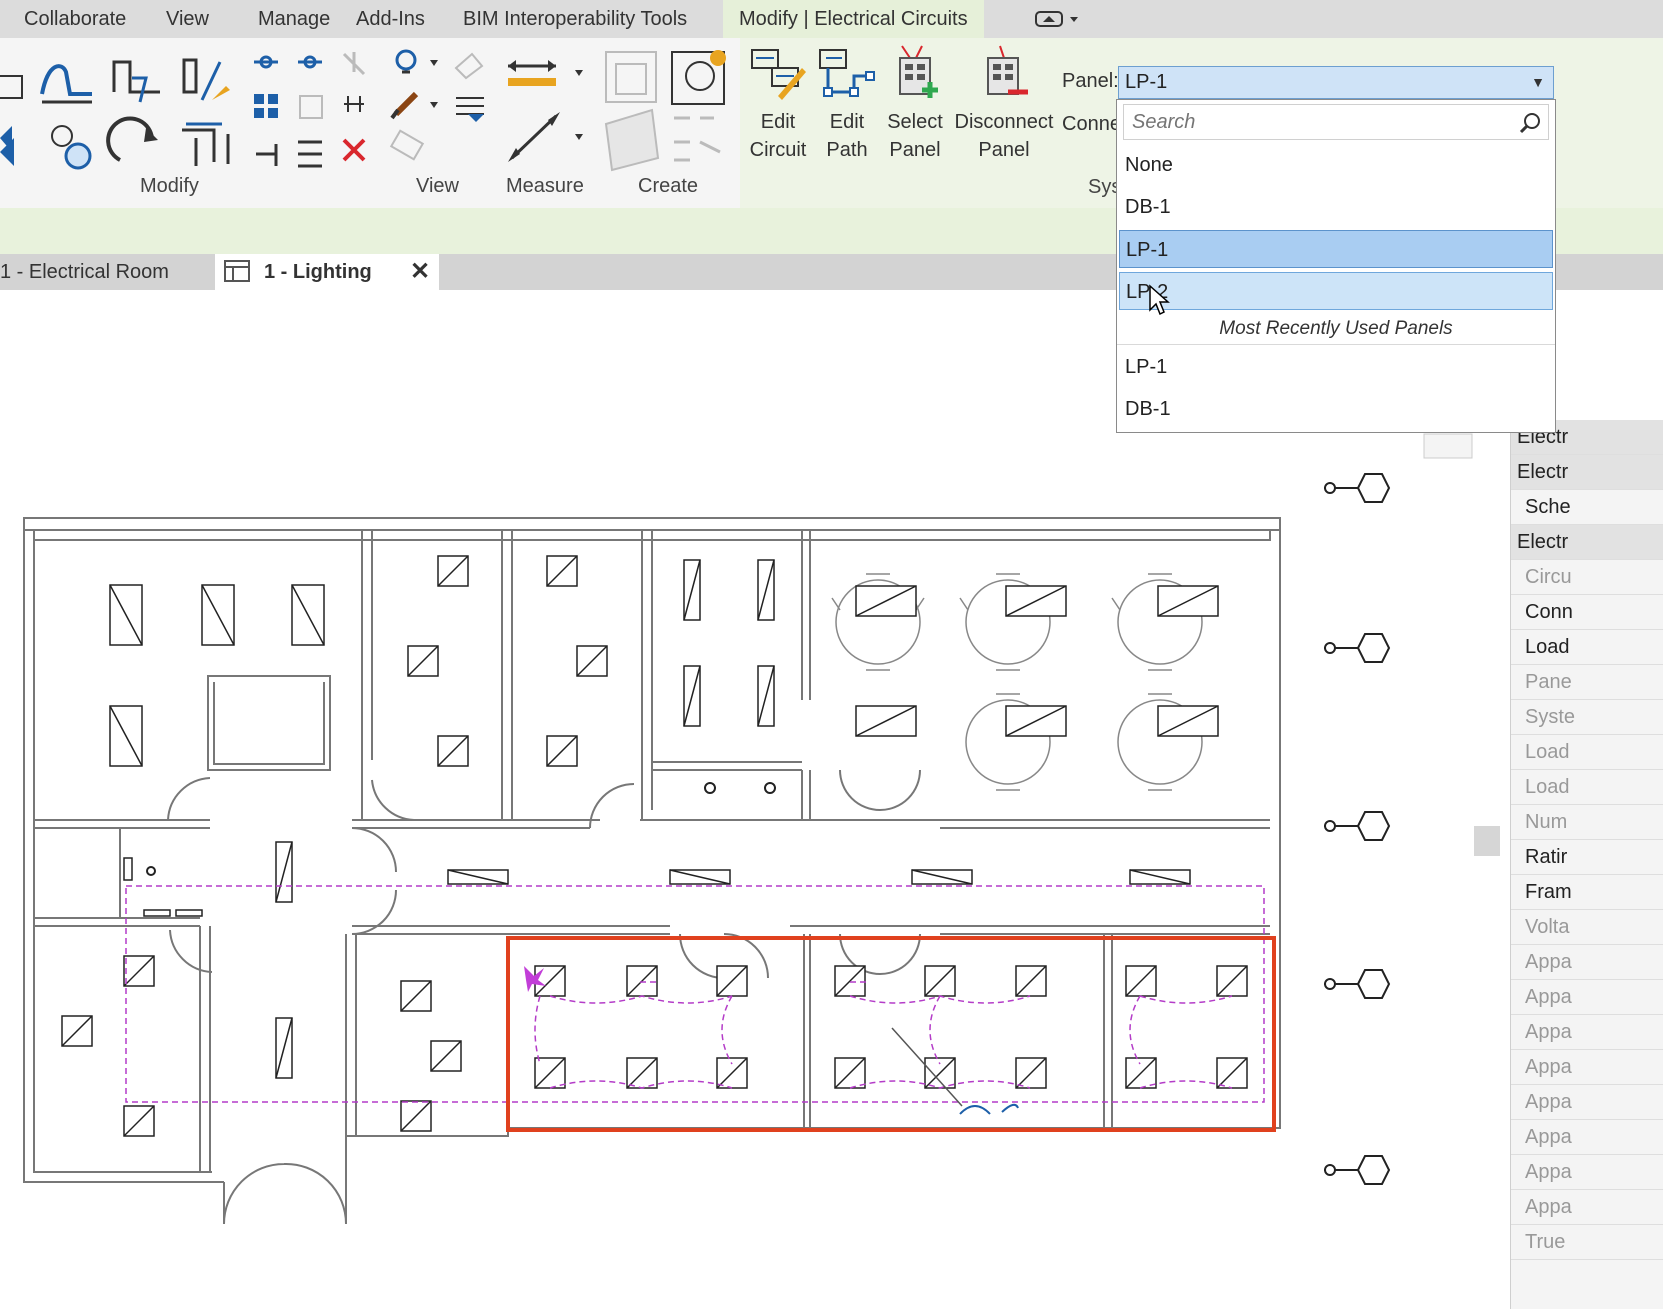  What do you see at coordinates (437, 186) in the screenshot?
I see `group-label-view: View` at bounding box center [437, 186].